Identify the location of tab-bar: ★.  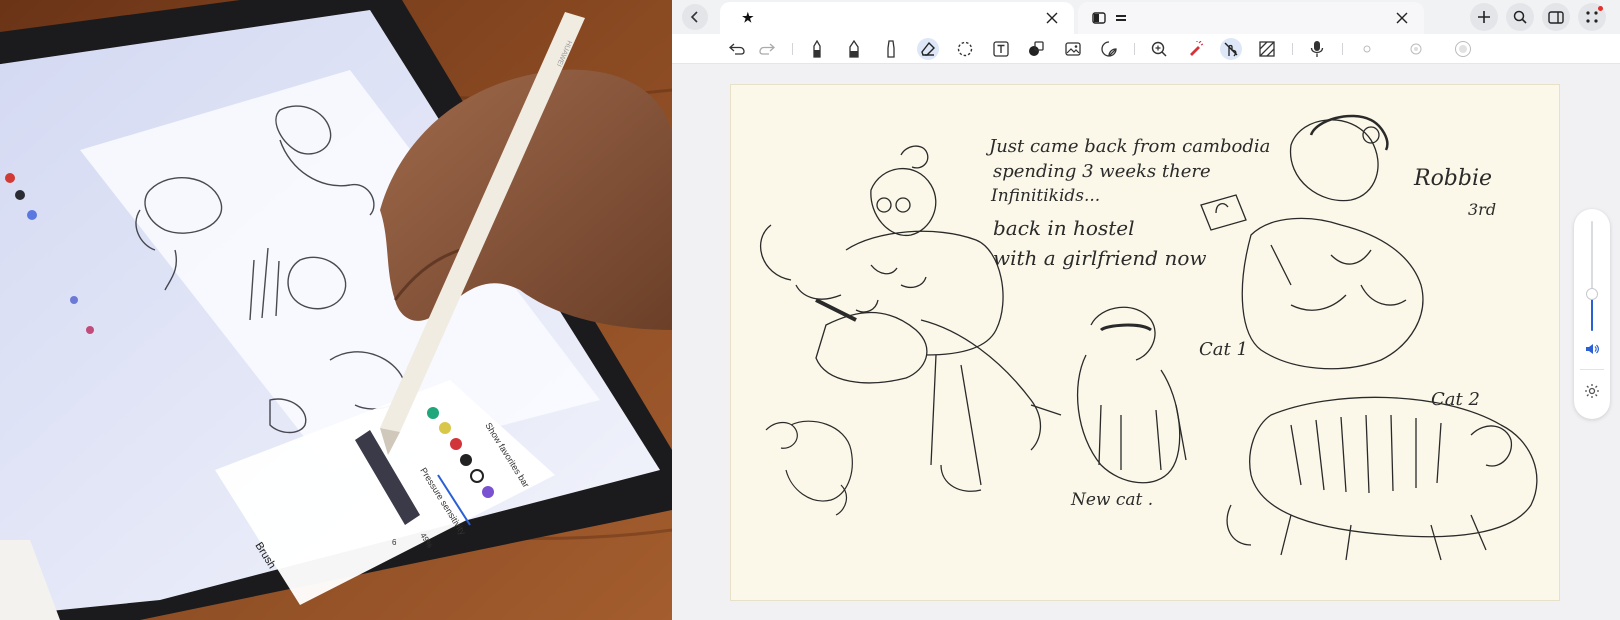
(1146, 17).